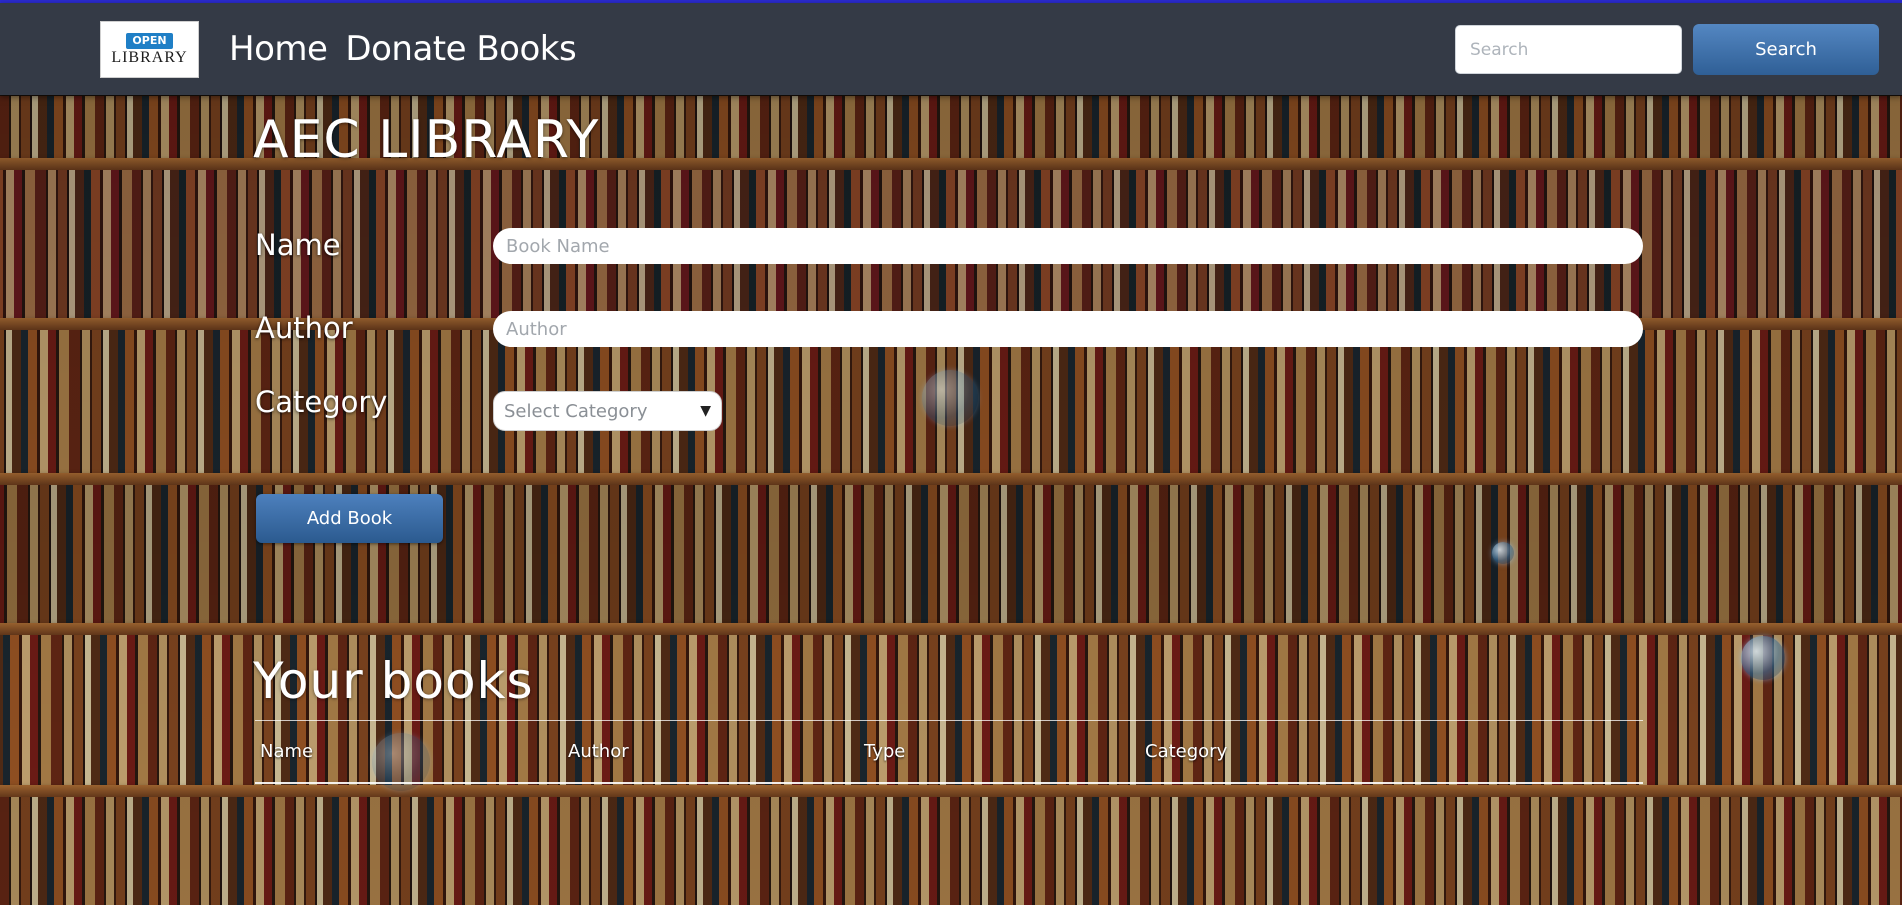 This screenshot has width=1902, height=905. Describe the element at coordinates (1068, 246) in the screenshot. I see `book-name-field` at that location.